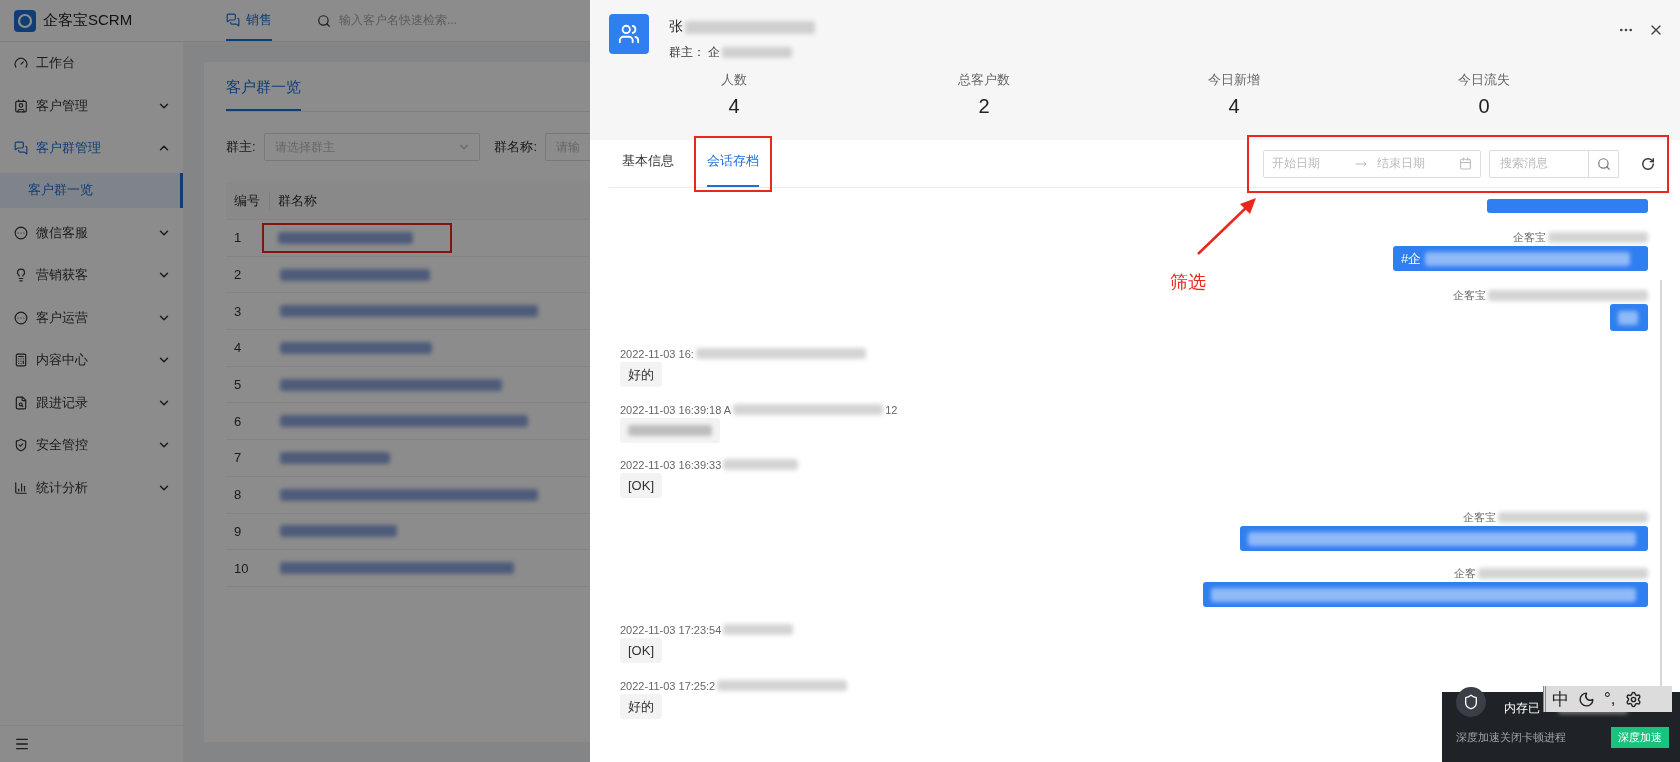 This screenshot has width=1680, height=762. Describe the element at coordinates (297, 200) in the screenshot. I see `column-header: 群名称` at that location.